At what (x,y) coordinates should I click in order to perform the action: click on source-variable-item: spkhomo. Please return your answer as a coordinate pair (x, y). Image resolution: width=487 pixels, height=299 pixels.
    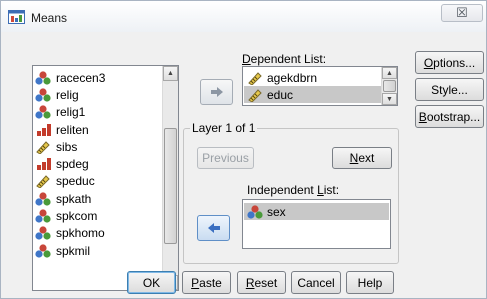
    Looking at the image, I should click on (98, 233).